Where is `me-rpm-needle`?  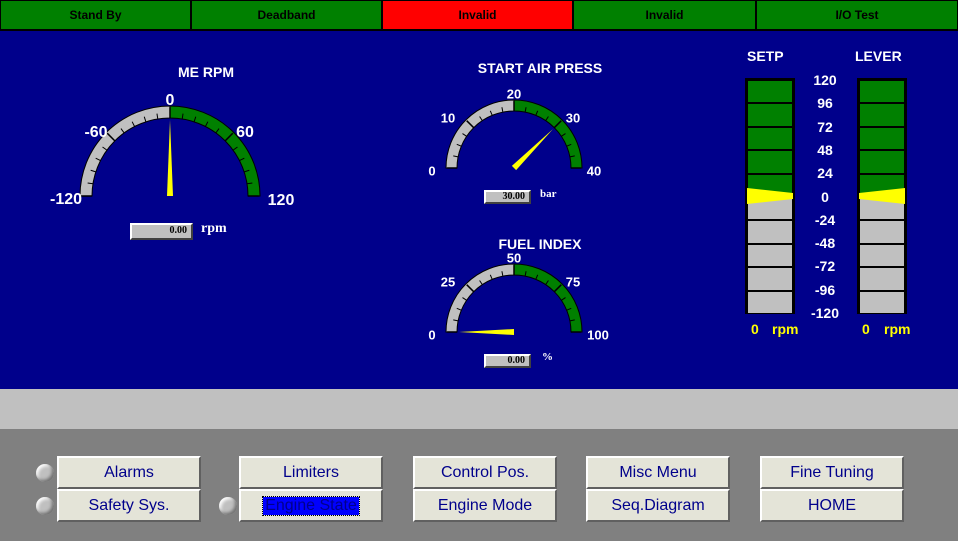 me-rpm-needle is located at coordinates (170, 158).